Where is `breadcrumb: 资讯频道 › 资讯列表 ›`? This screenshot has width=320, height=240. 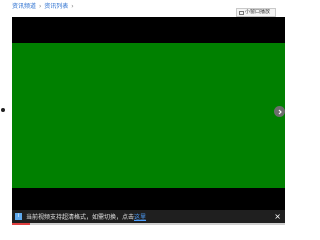
breadcrumb: 资讯频道 › 资讯列表 › is located at coordinates (43, 7).